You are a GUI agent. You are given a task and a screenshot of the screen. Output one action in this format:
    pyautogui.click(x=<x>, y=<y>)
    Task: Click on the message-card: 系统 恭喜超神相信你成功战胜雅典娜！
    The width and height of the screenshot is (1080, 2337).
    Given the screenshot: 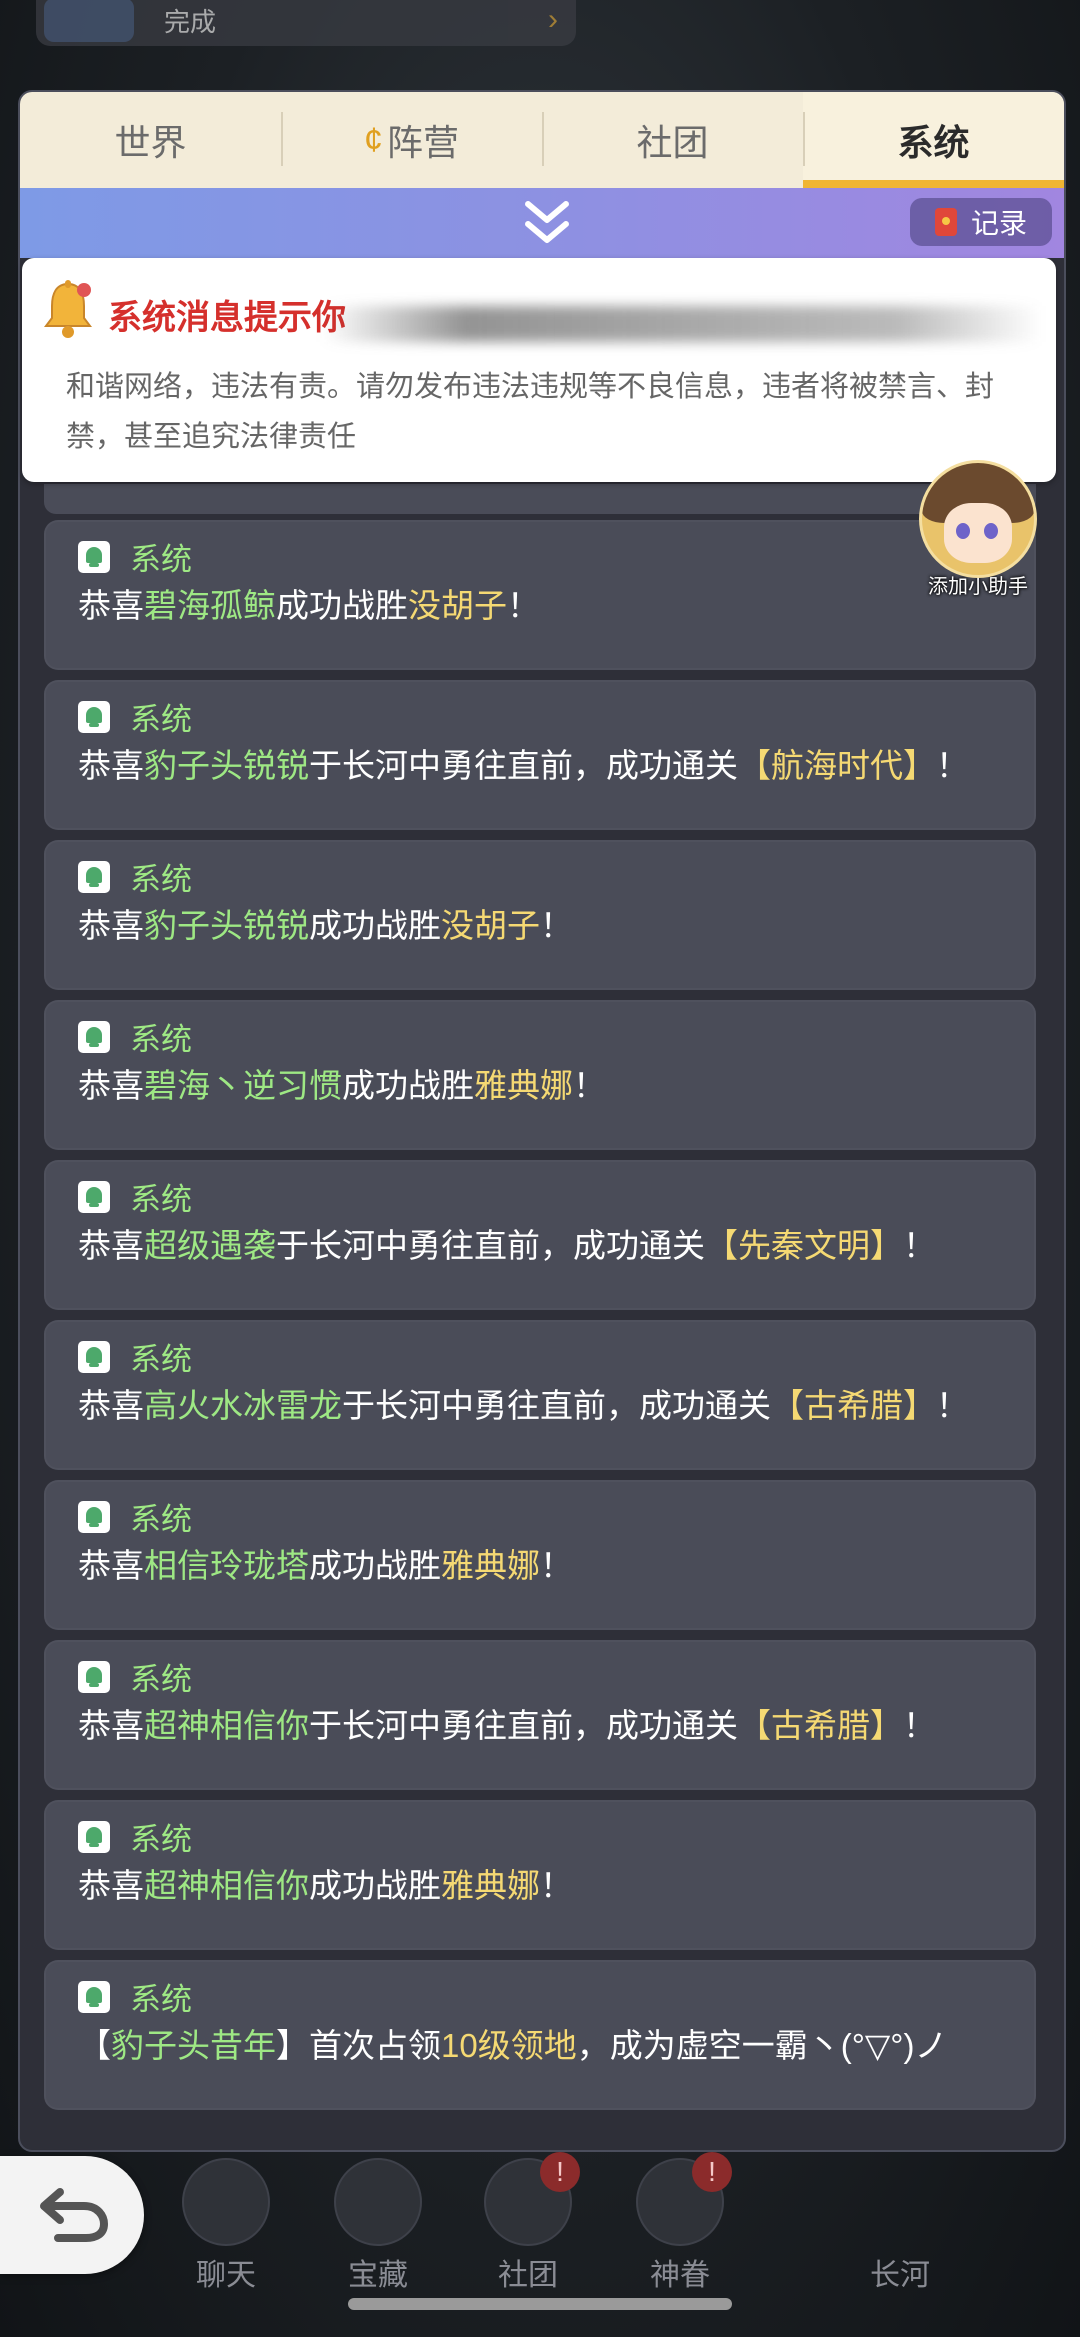 What is the action you would take?
    pyautogui.click(x=540, y=1875)
    